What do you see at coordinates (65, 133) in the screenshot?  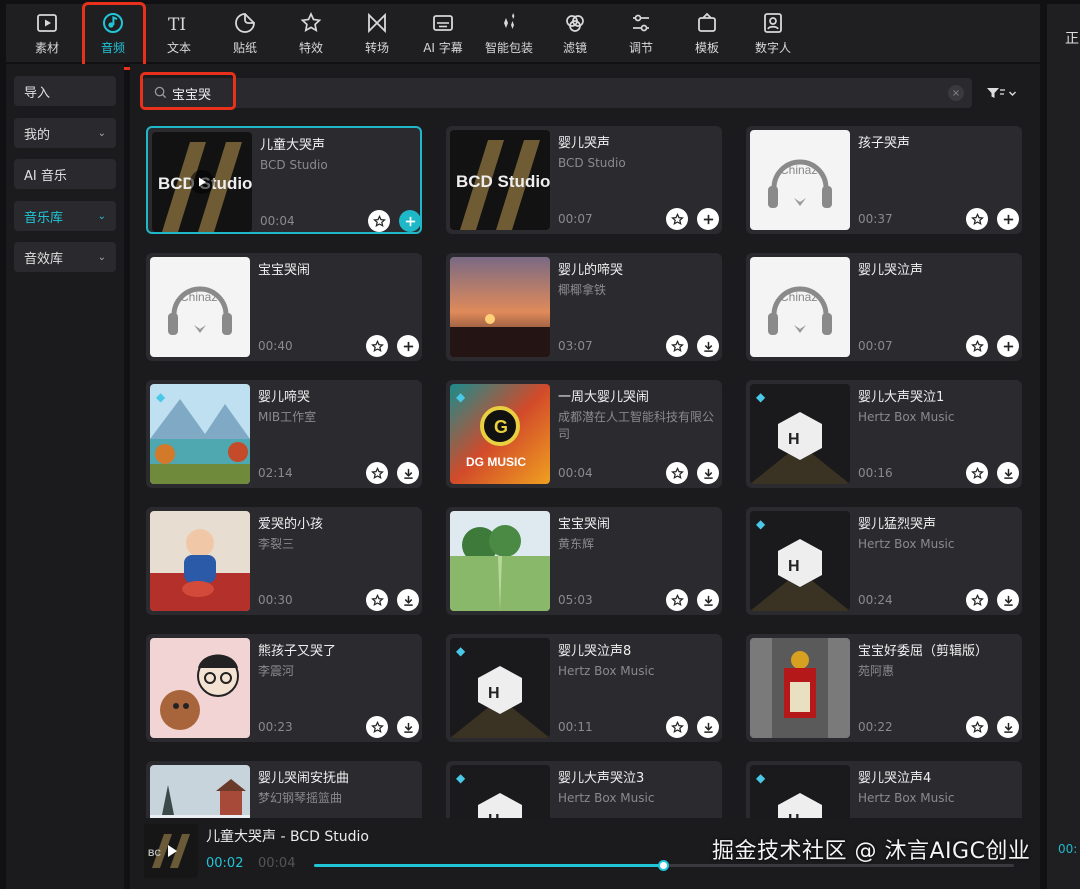 I see `sidebar-item-1: 我的 ⌄` at bounding box center [65, 133].